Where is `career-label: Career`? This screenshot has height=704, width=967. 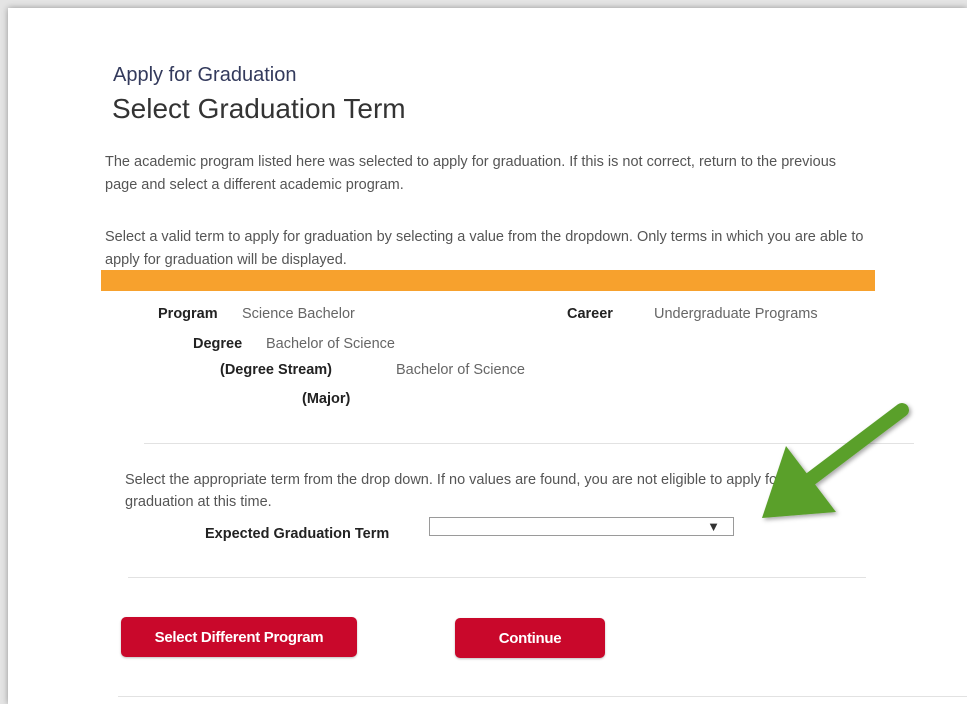
career-label: Career is located at coordinates (590, 314).